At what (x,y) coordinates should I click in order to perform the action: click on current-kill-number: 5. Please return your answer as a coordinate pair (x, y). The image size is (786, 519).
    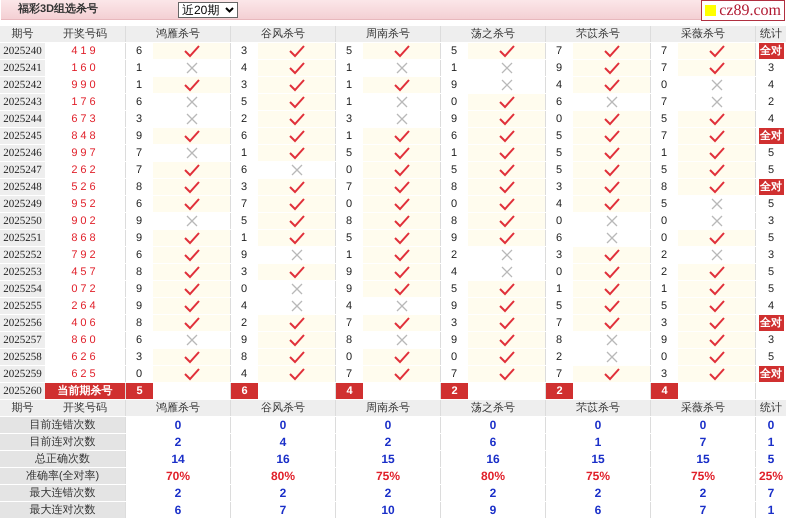
    Looking at the image, I should click on (139, 391).